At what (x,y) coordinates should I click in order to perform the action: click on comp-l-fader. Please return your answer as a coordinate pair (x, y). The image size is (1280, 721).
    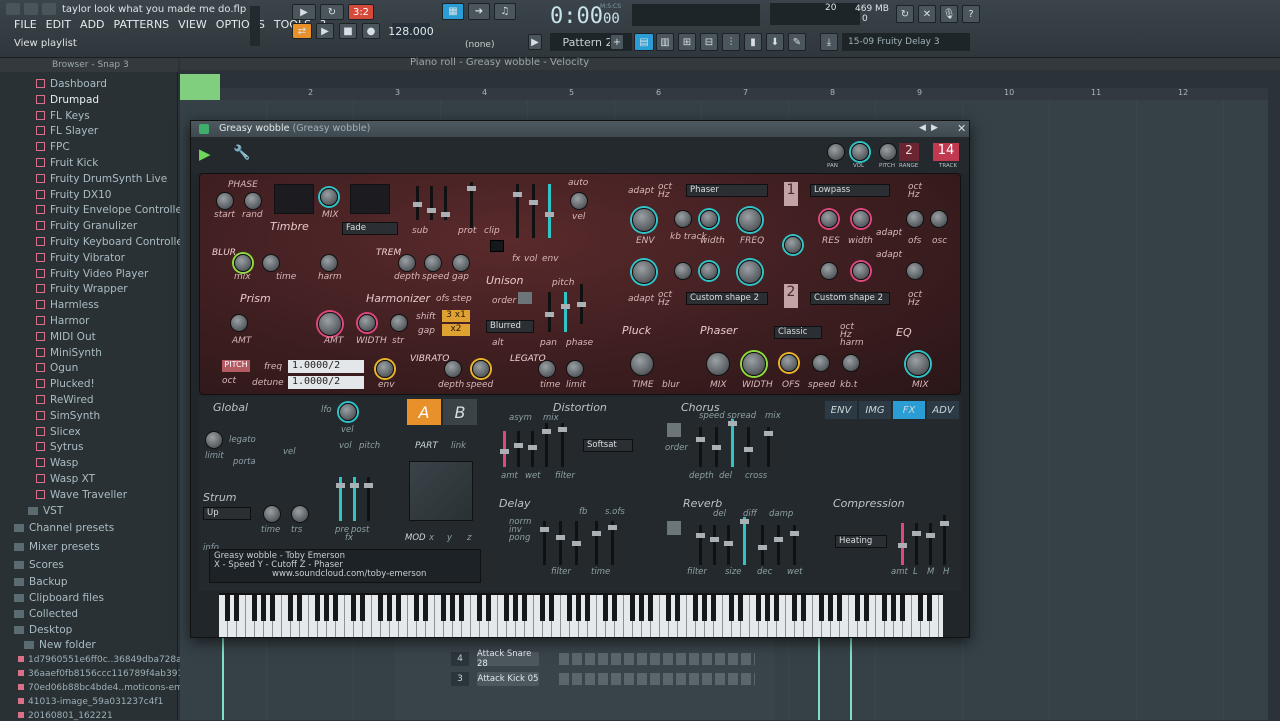
    Looking at the image, I should click on (916, 544).